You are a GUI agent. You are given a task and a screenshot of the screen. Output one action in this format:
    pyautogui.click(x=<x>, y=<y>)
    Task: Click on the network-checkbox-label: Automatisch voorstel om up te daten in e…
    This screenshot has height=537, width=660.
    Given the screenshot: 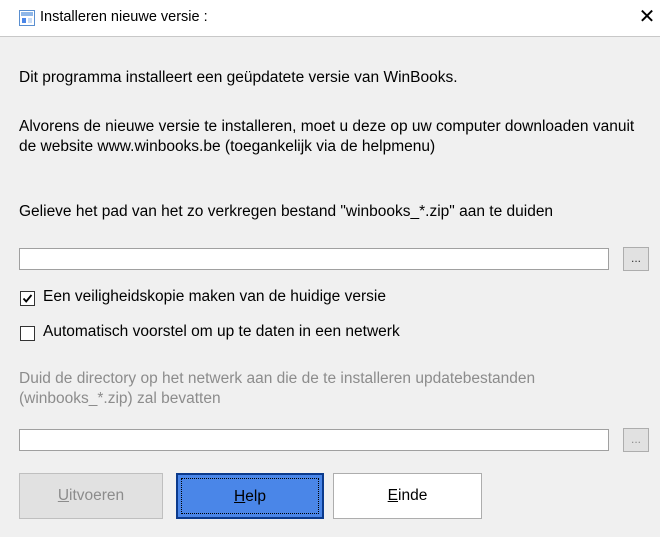 What is the action you would take?
    pyautogui.click(x=221, y=332)
    